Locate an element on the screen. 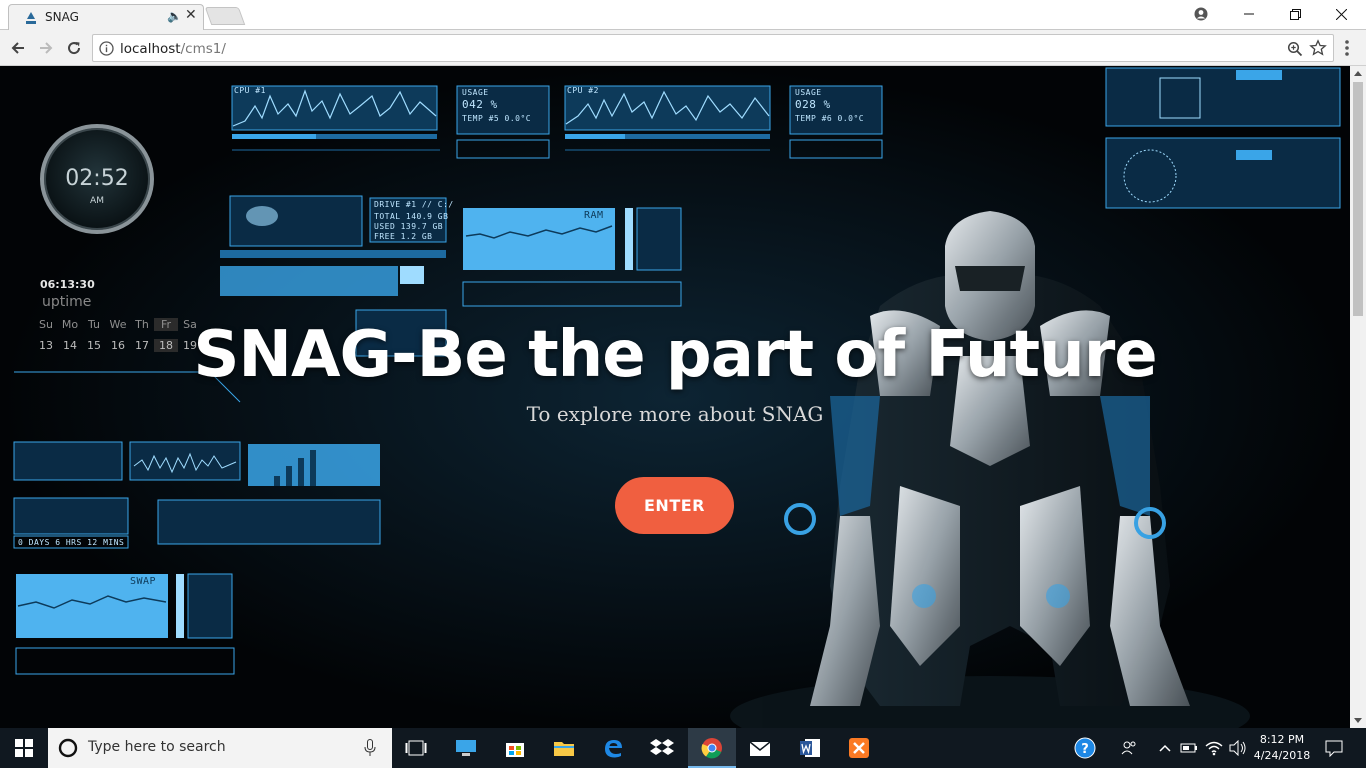 The image size is (1366, 768). mail-icon is located at coordinates (760, 748).